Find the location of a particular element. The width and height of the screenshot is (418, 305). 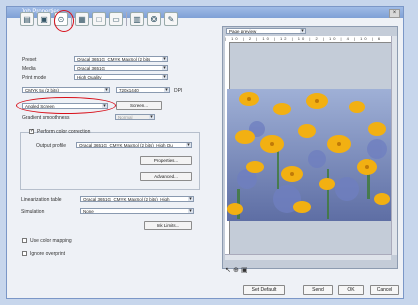

finishing-tab-icon: ❂ is located at coordinates (154, 19).